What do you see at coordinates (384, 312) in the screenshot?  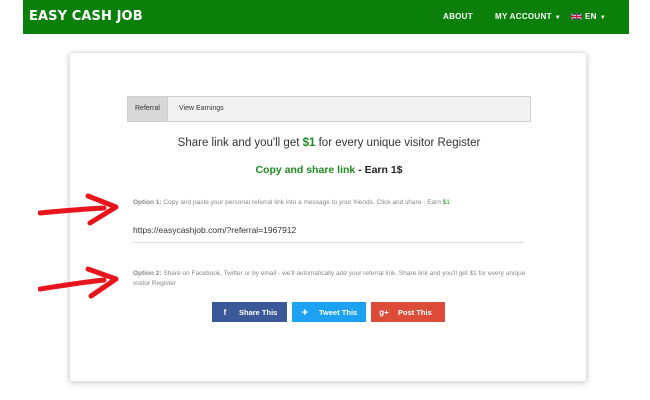 I see `google-plus-icon: g+` at bounding box center [384, 312].